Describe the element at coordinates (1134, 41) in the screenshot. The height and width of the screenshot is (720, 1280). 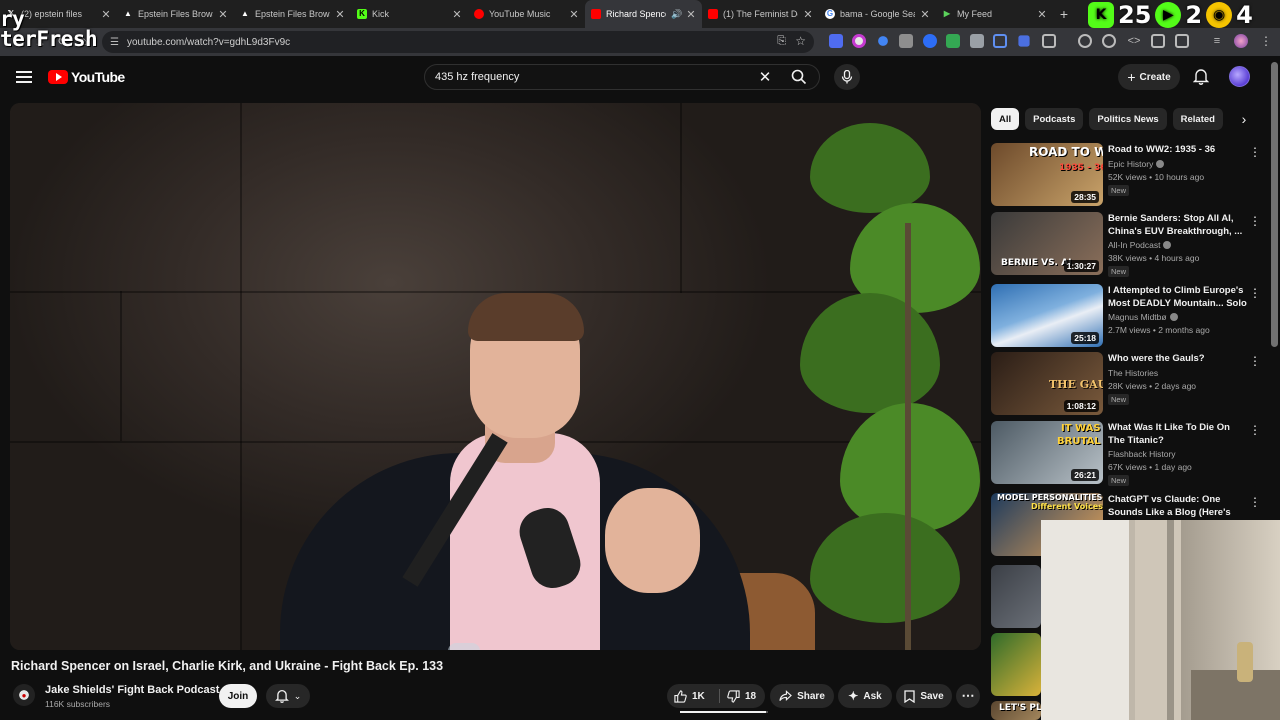
I see `devtools-icon: <>` at that location.